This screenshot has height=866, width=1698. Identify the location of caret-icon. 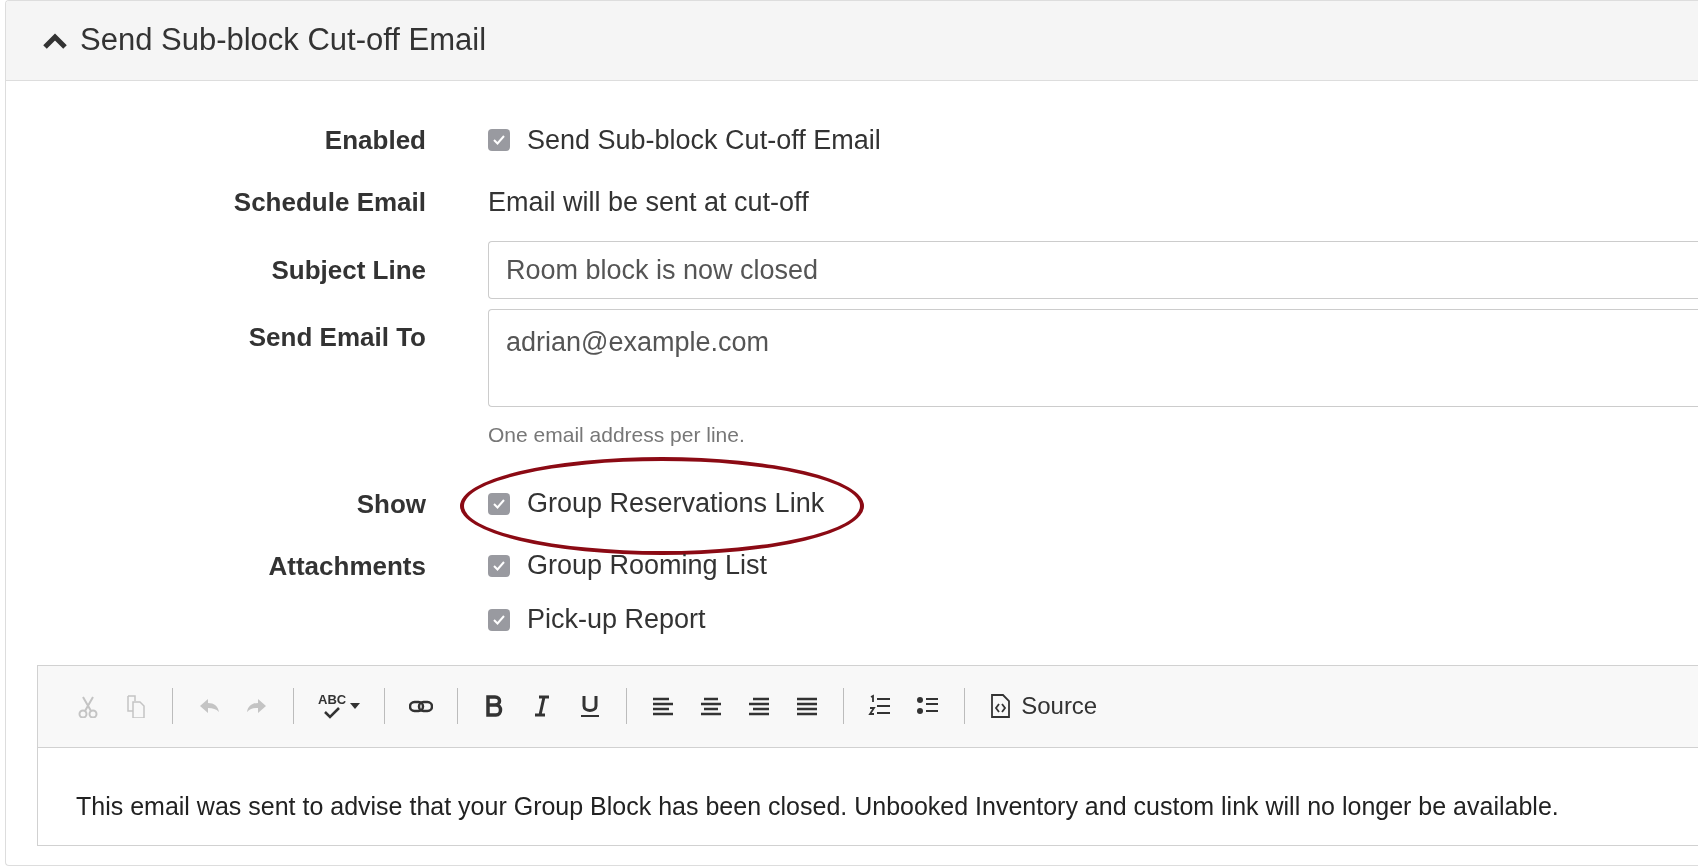
(355, 706).